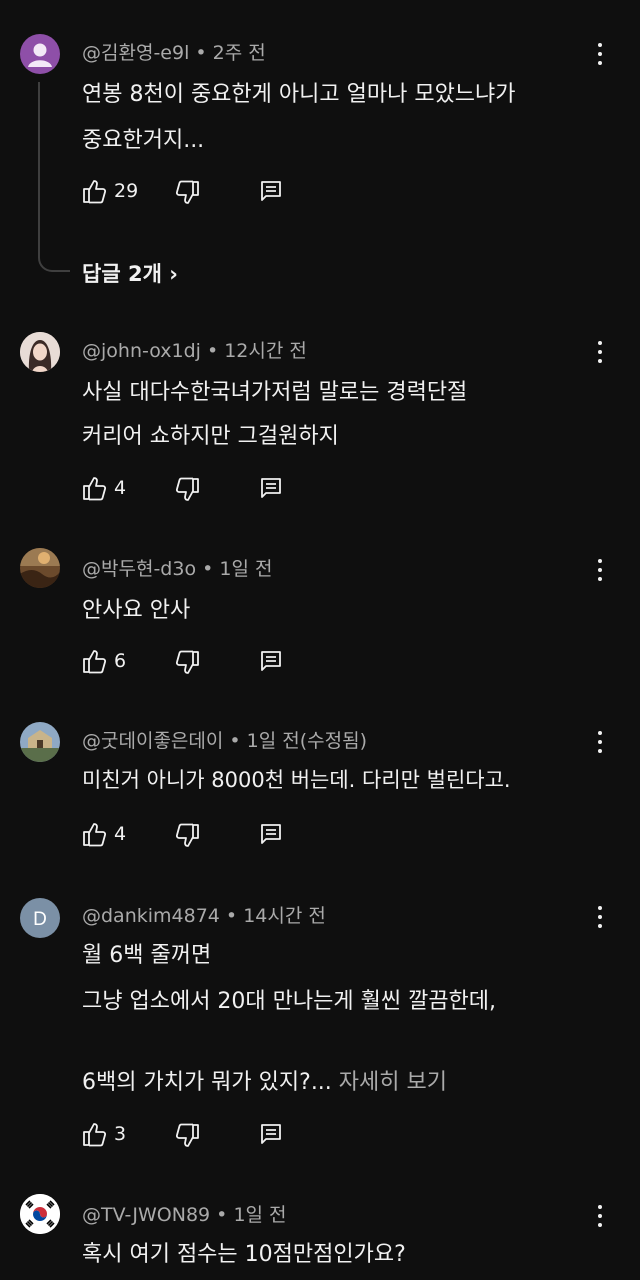 This screenshot has height=1280, width=640. I want to click on comment-meta: @굿데이좋은데이 • 1일 전(수정됨), so click(224, 739).